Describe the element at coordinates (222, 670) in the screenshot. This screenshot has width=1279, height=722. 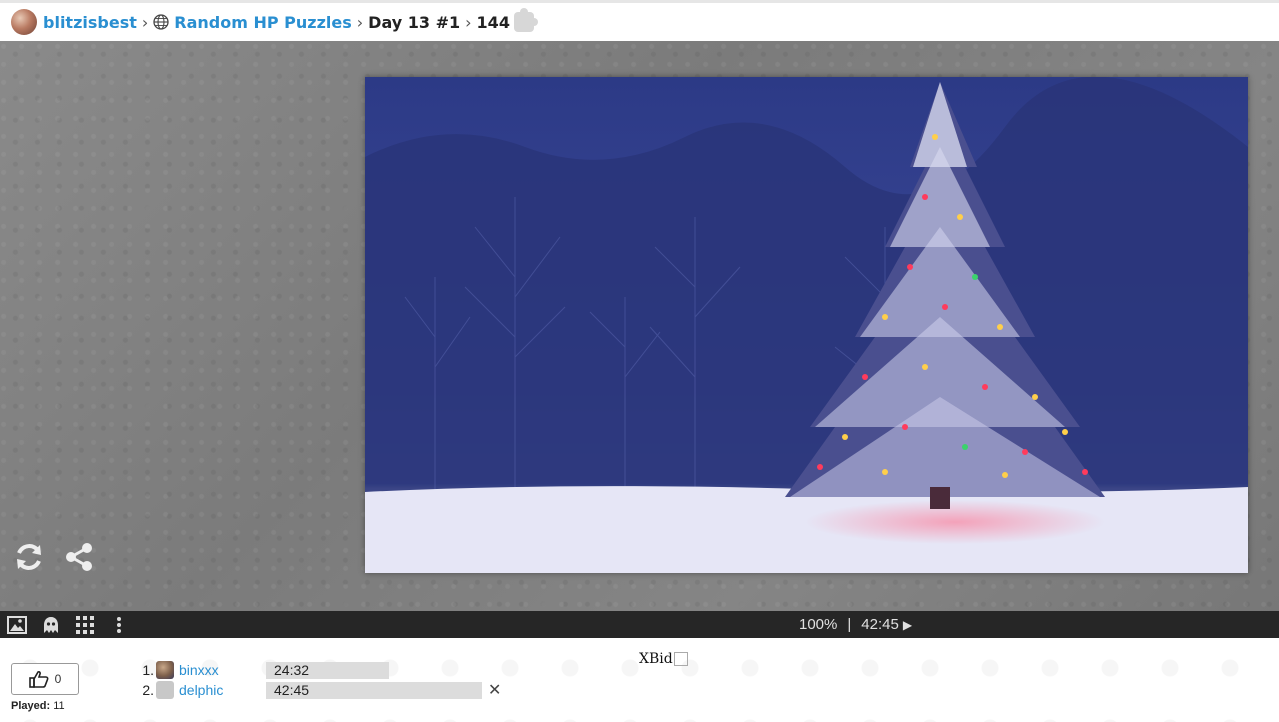
I see `leaderboard-user-link: binxxx` at that location.